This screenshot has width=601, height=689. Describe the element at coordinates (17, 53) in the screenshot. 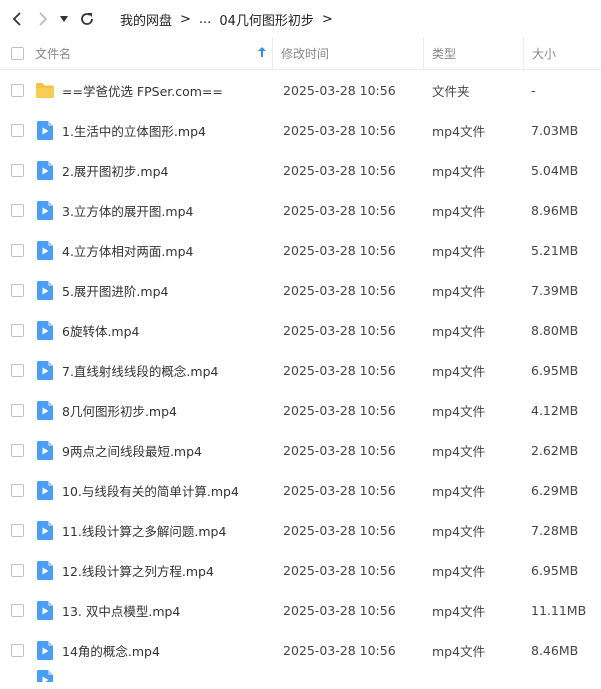

I see `select-all-checkbox` at that location.